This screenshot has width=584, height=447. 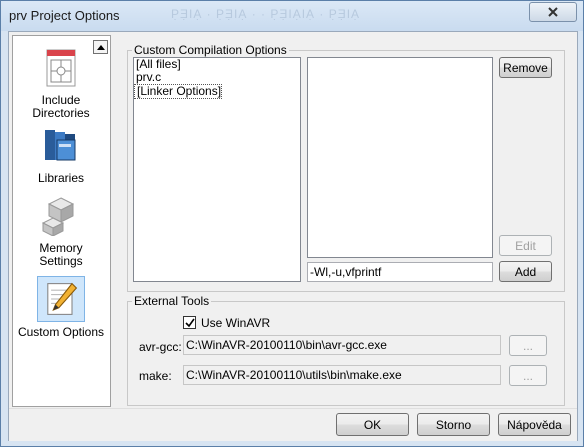 I want to click on close-icon, so click(x=553, y=12).